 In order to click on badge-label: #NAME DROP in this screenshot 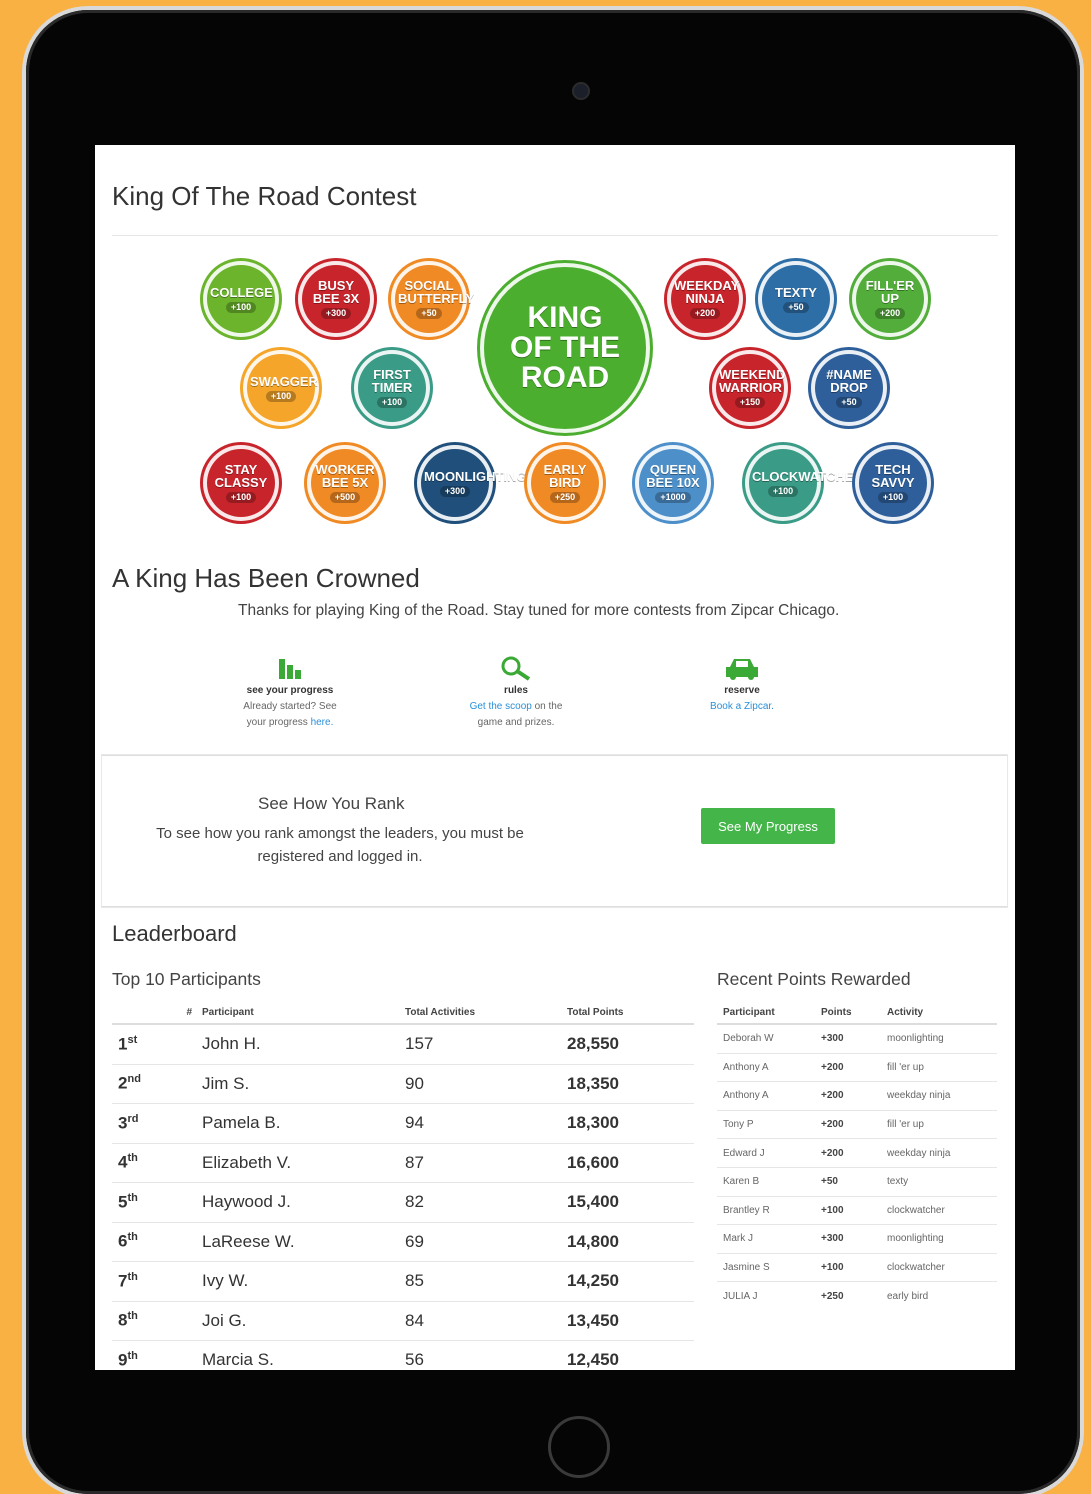, I will do `click(849, 381)`.